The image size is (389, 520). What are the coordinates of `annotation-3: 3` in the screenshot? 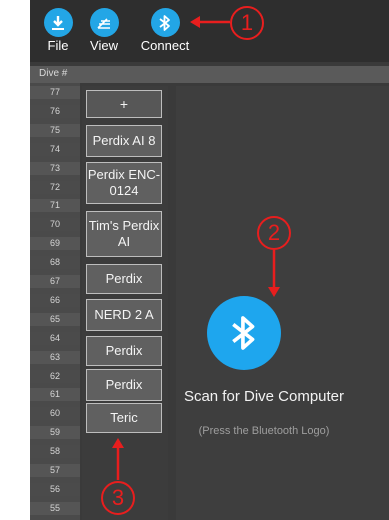 It's located at (118, 498).